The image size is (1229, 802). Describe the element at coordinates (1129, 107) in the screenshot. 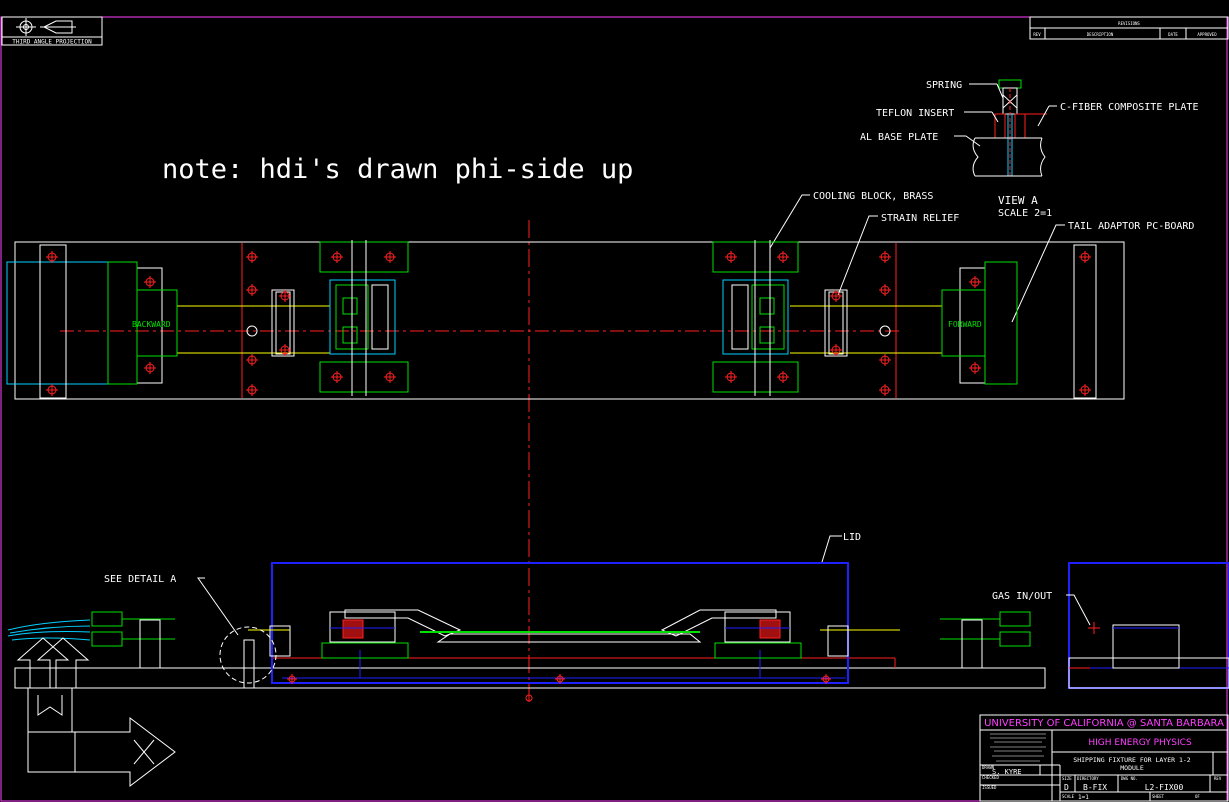

I see `c-fiber-plate-label: C-FIBER COMPOSITE PLATE` at that location.